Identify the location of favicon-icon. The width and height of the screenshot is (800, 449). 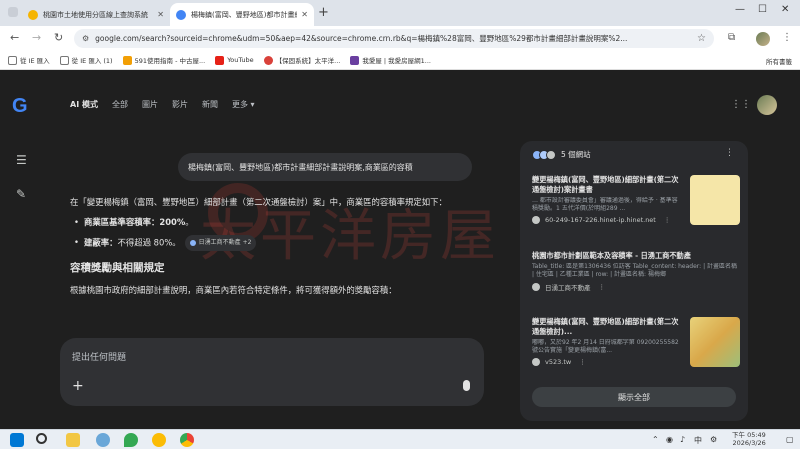
(33, 14).